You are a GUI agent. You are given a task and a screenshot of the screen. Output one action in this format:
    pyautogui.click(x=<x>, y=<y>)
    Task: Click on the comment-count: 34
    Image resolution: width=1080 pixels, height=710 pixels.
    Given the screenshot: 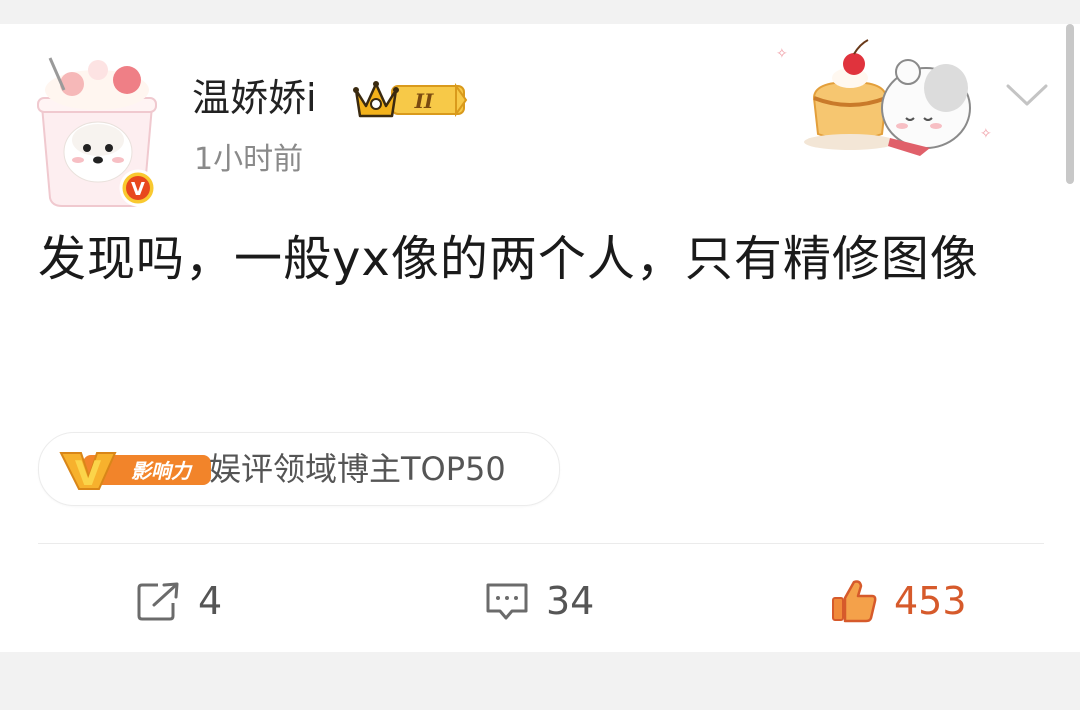 What is the action you would take?
    pyautogui.click(x=570, y=601)
    